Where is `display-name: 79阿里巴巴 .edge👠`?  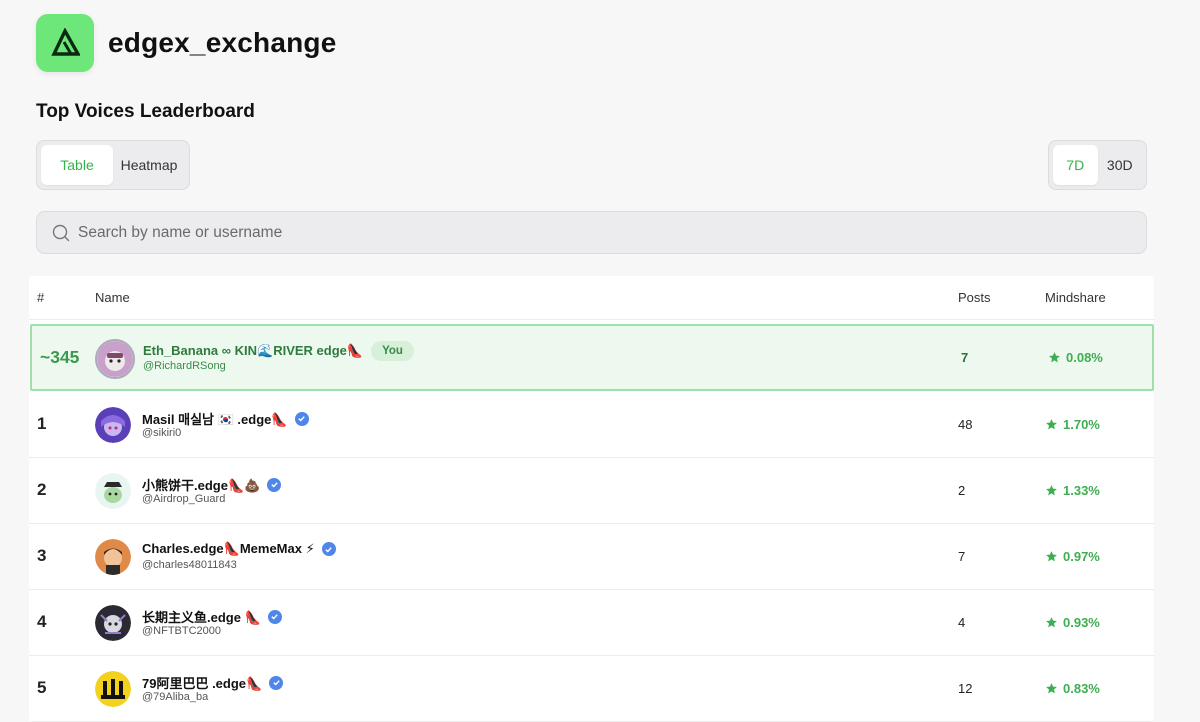 display-name: 79阿里巴巴 .edge👠 is located at coordinates (202, 682).